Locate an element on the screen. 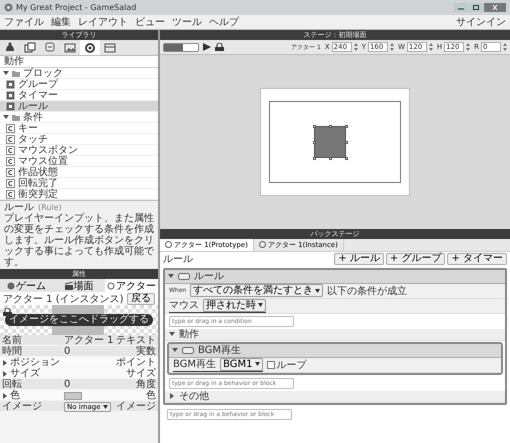  attribute-name: 回転 is located at coordinates (12, 384).